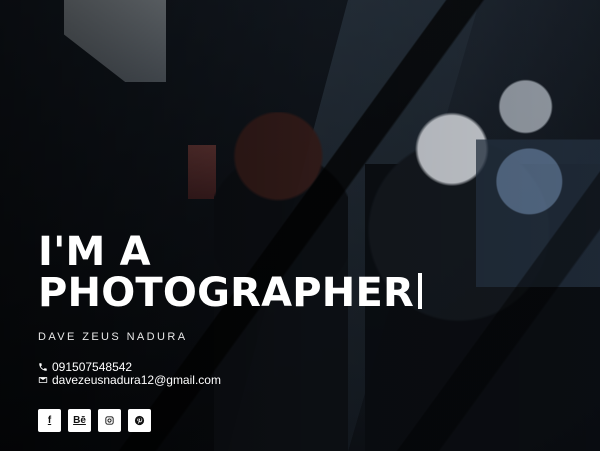 The width and height of the screenshot is (600, 451). Describe the element at coordinates (218, 421) in the screenshot. I see `social-links: f Bē` at that location.